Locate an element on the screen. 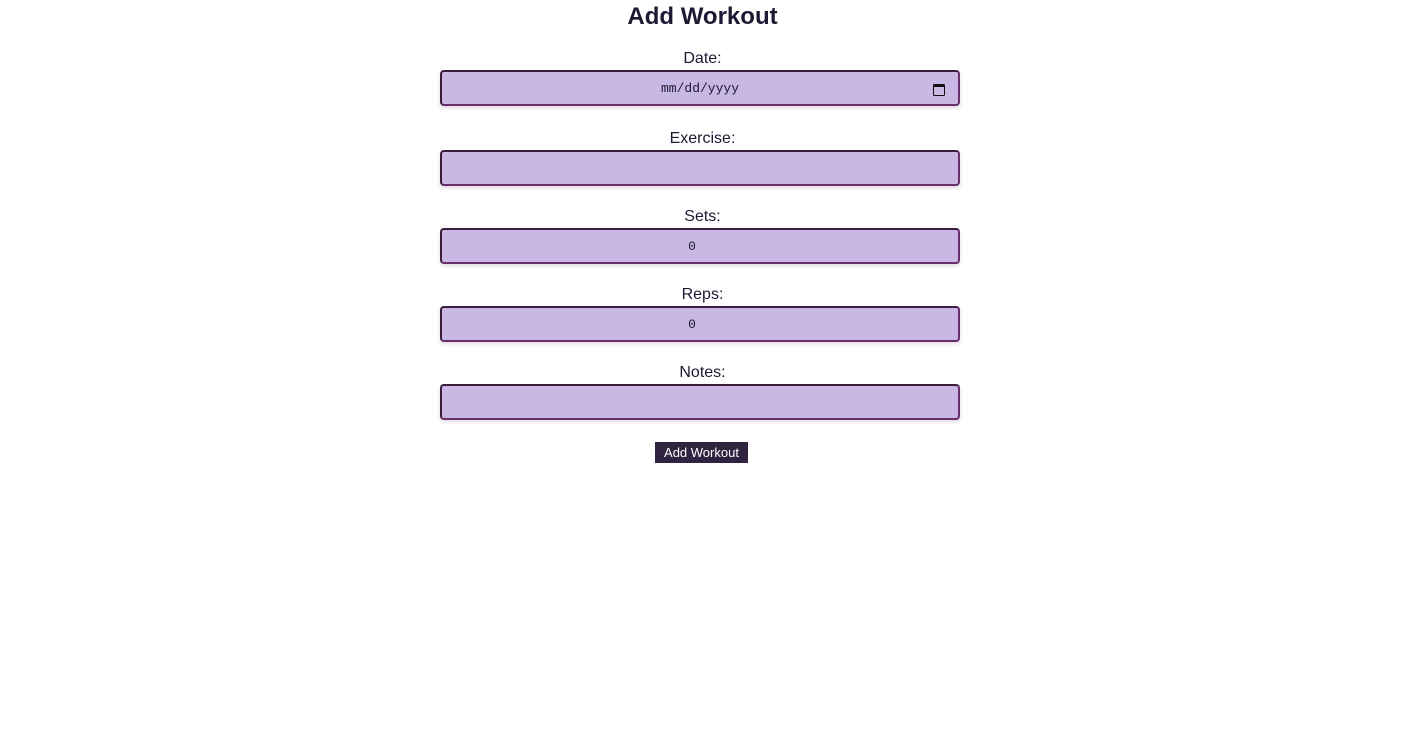 Image resolution: width=1405 pixels, height=743 pixels. notes-field-value is located at coordinates (700, 402).